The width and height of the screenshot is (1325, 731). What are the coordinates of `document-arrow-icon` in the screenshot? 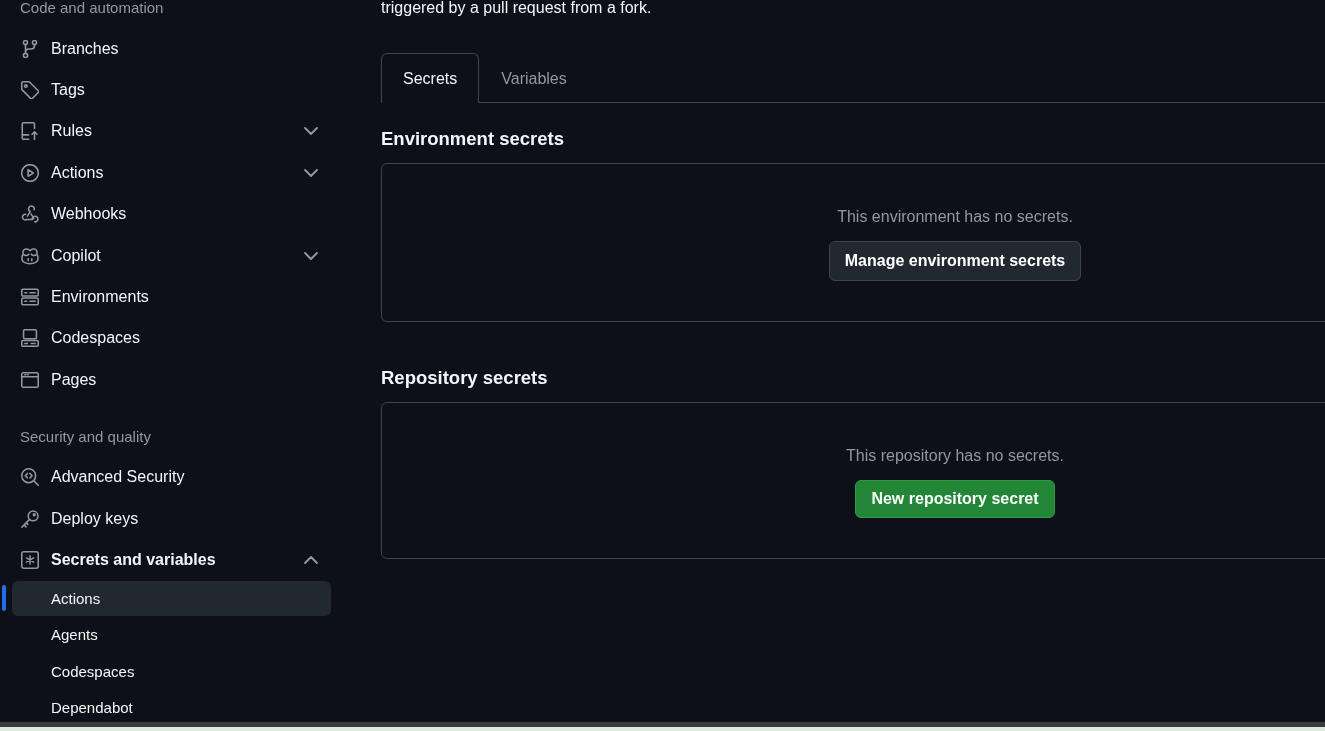 It's located at (30, 131).